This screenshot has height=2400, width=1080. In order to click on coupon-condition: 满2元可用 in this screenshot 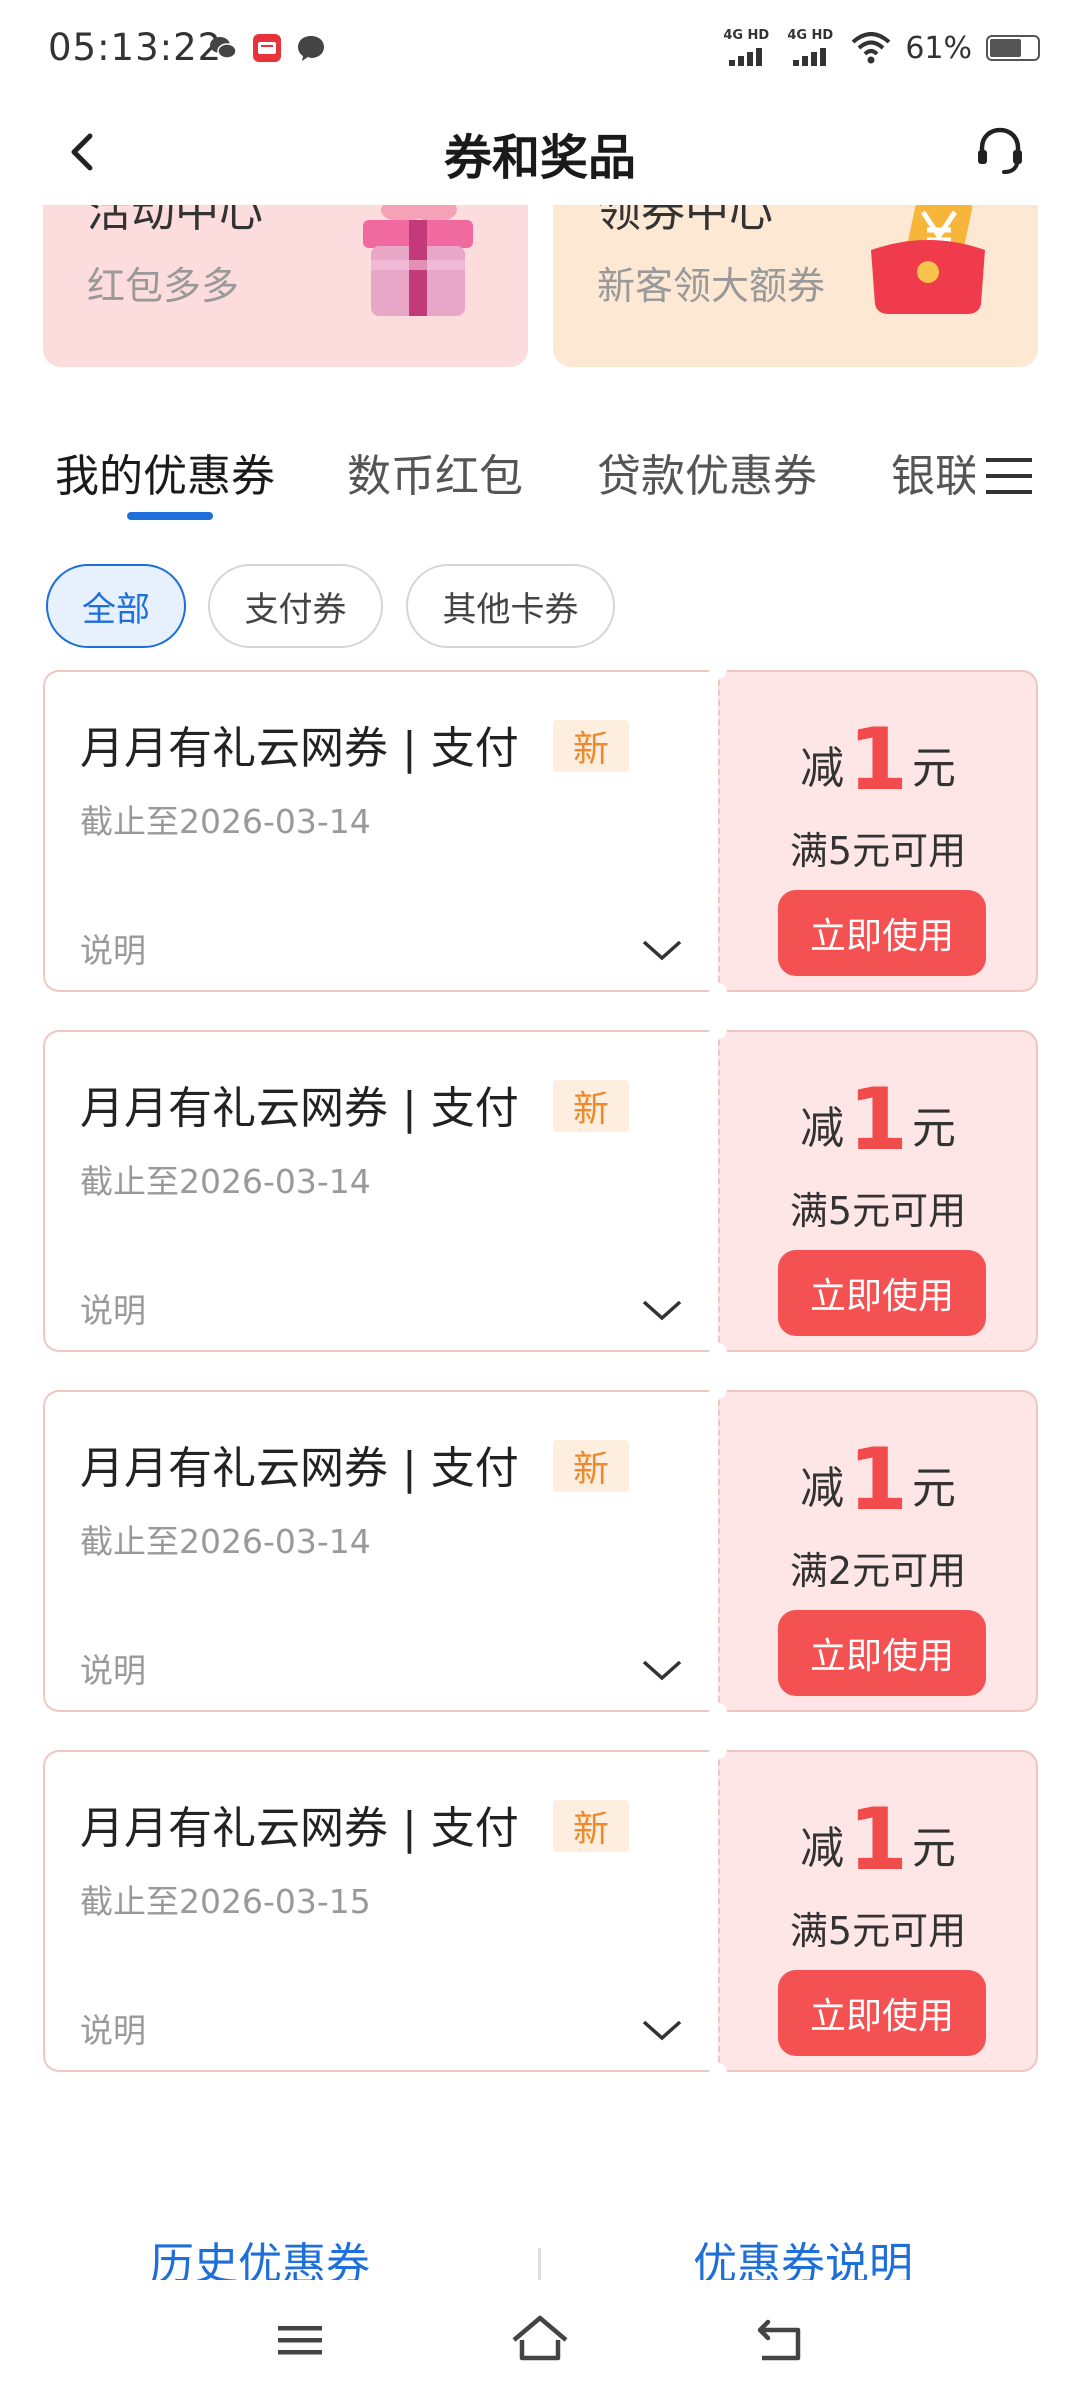, I will do `click(878, 1571)`.